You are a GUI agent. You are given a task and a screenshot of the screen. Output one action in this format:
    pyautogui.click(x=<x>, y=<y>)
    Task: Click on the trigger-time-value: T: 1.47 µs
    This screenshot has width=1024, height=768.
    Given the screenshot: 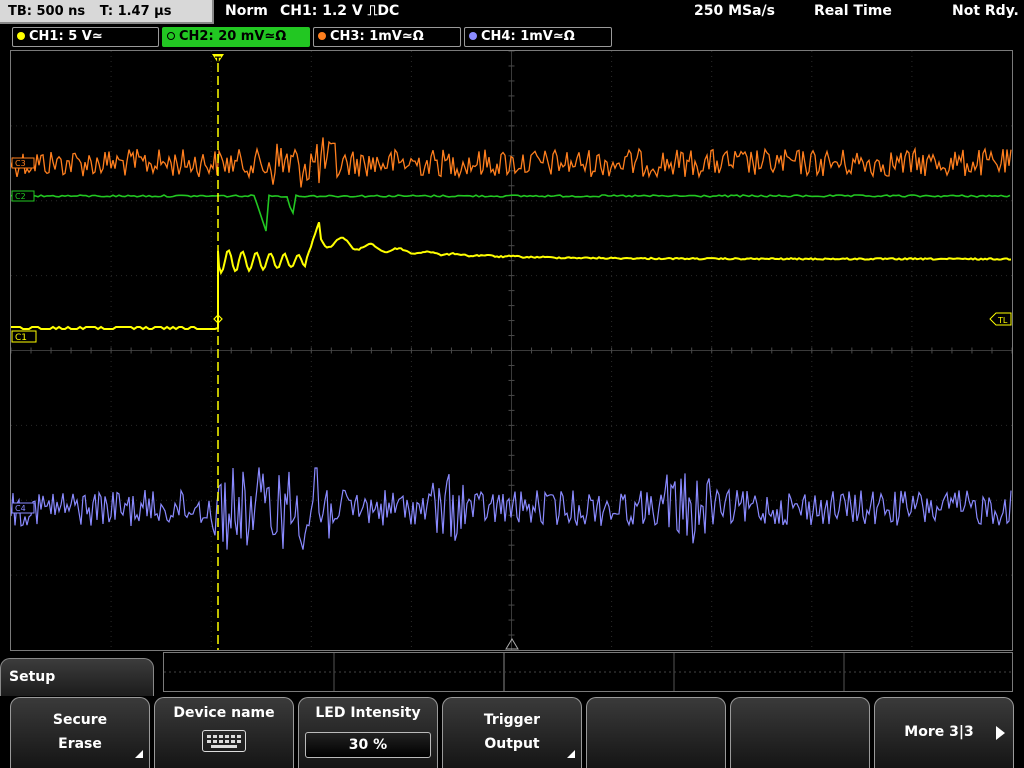 What is the action you would take?
    pyautogui.click(x=135, y=11)
    